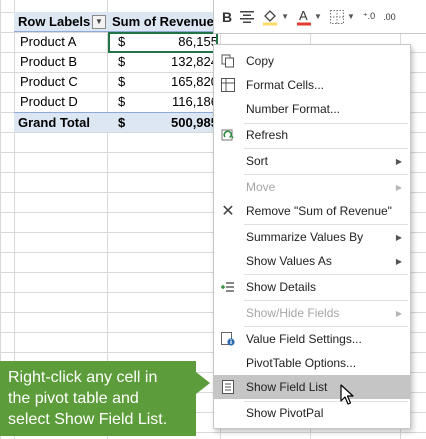  I want to click on menu-item-summarize-values-by: Summarize Values By ▶, so click(312, 237).